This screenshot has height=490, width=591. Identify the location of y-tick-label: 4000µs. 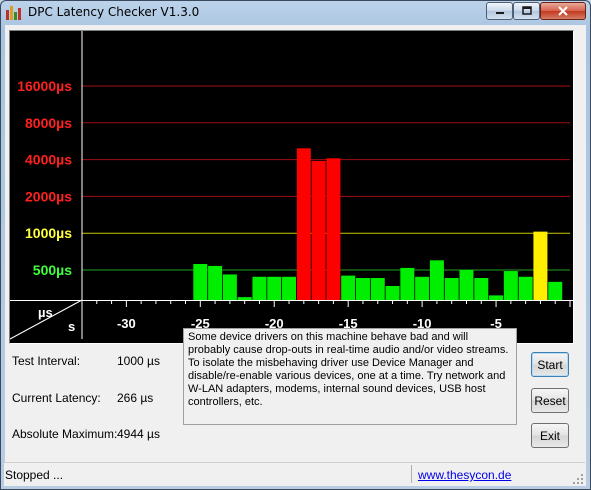
(48, 160).